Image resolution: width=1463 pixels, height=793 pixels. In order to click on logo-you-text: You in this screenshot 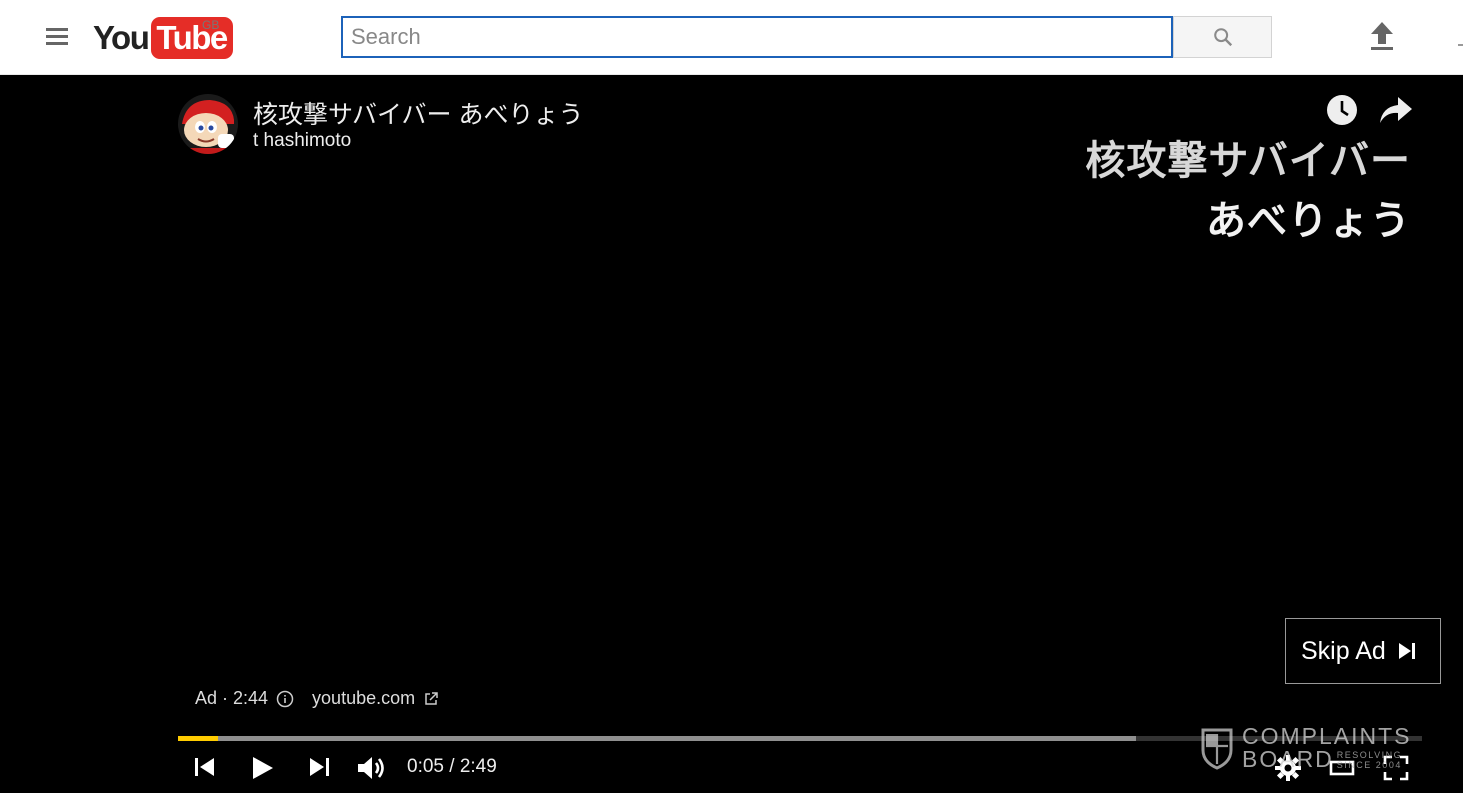, I will do `click(121, 37)`.